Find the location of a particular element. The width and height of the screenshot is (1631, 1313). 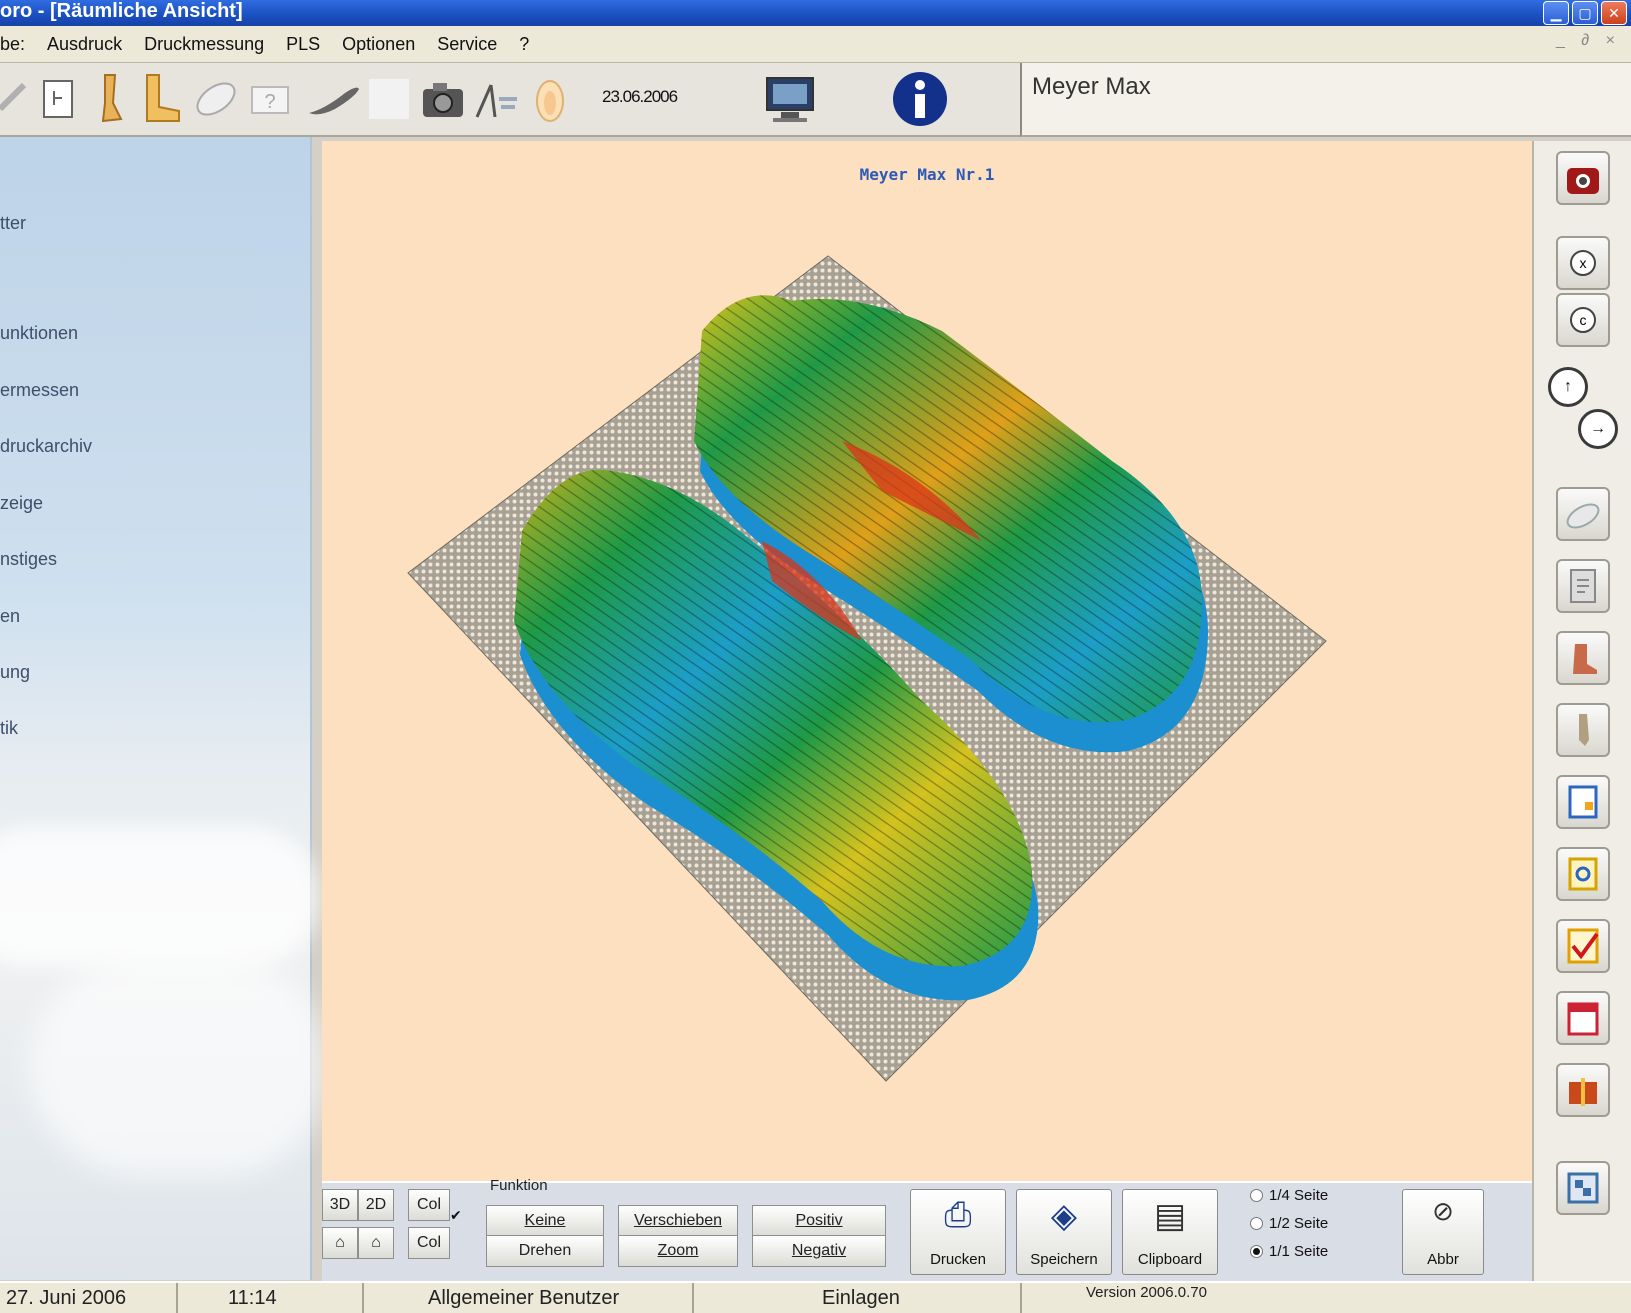

close-icon: ✕ is located at coordinates (1614, 13).